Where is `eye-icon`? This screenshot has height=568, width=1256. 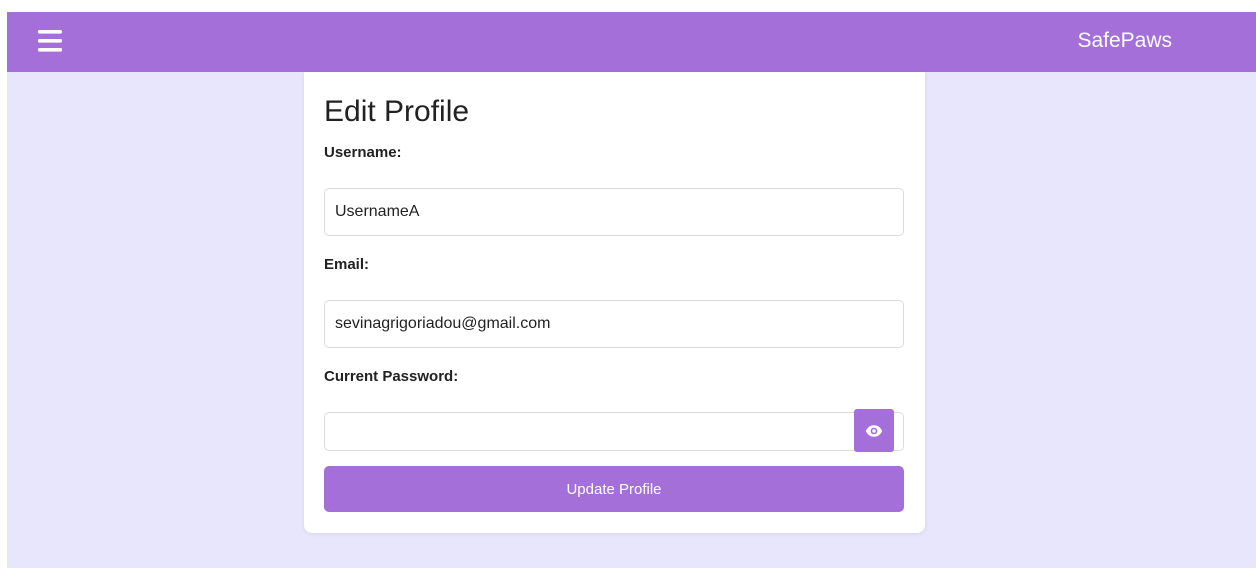 eye-icon is located at coordinates (874, 430).